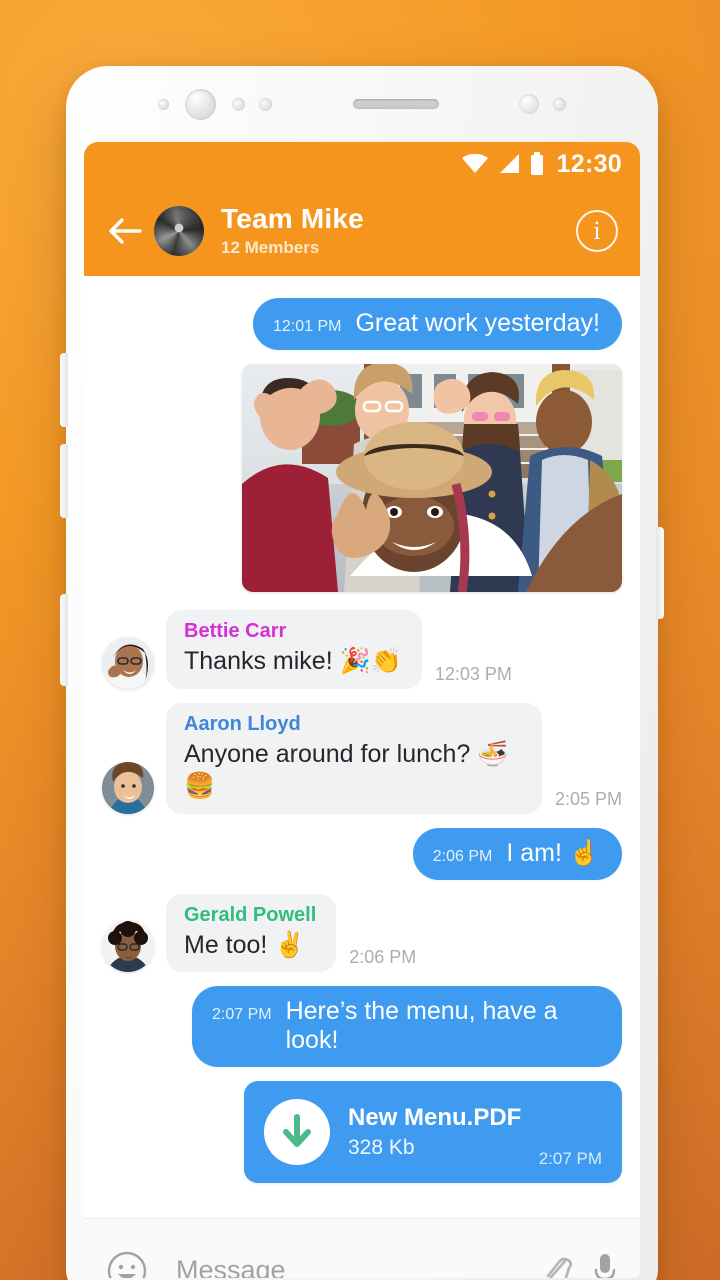 Image resolution: width=720 pixels, height=1280 pixels. I want to click on back-arrow-icon, so click(125, 231).